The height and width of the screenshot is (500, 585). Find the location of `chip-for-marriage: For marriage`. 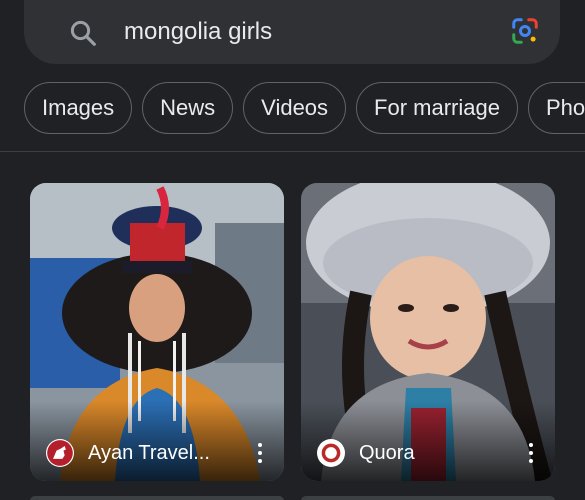

chip-for-marriage: For marriage is located at coordinates (437, 108).